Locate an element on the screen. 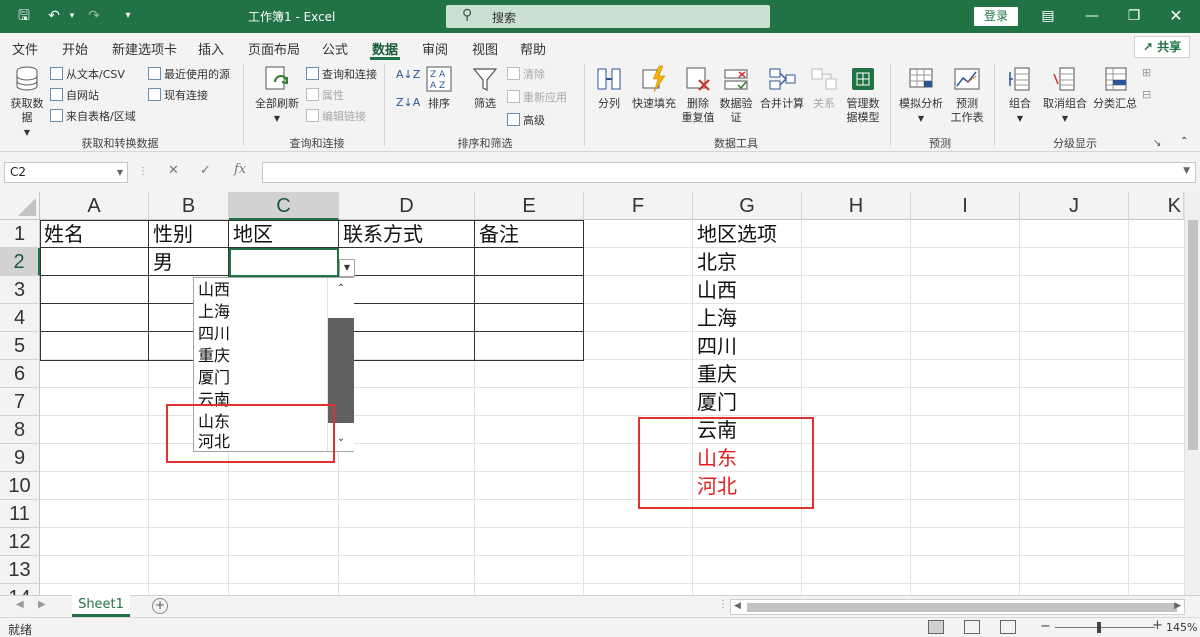 Image resolution: width=1200 pixels, height=637 pixels. name-box: C2 ▼ is located at coordinates (66, 172).